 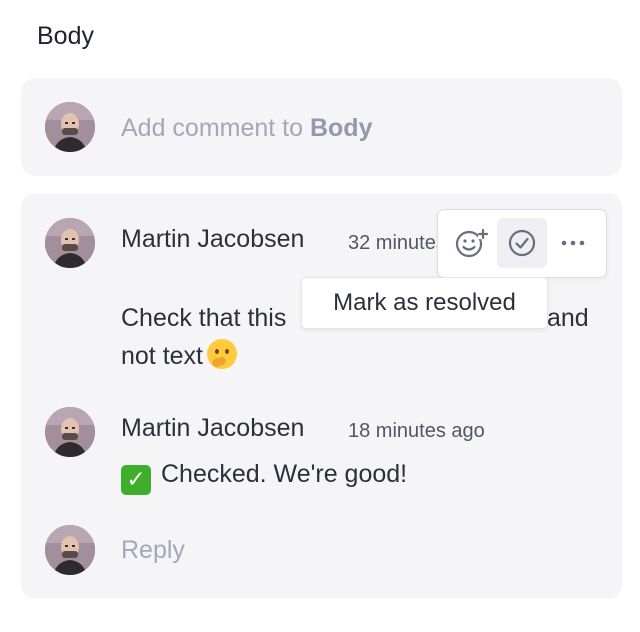 I want to click on reply-input: Reply, so click(x=153, y=550).